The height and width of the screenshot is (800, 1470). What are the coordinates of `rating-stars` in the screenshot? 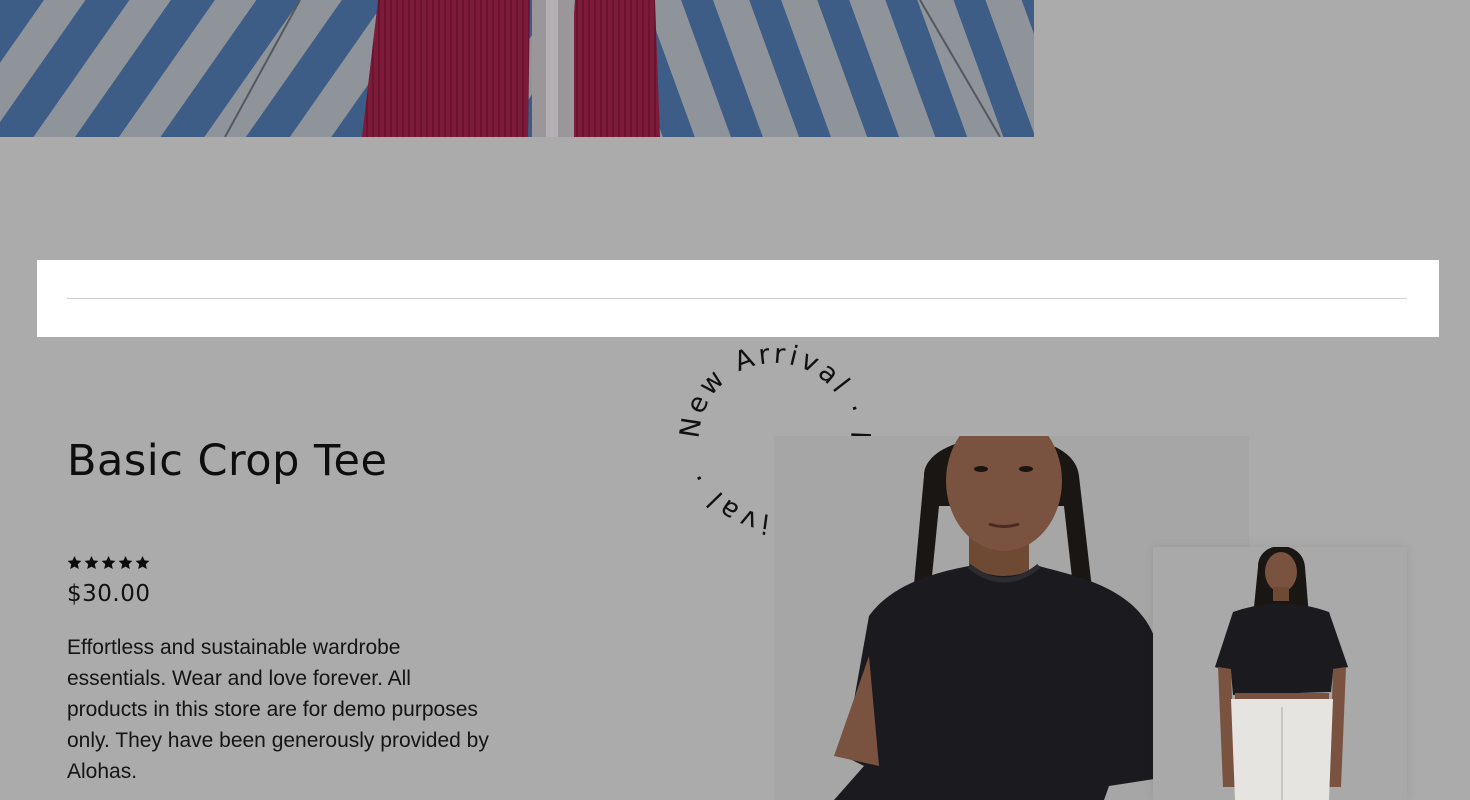 It's located at (108, 562).